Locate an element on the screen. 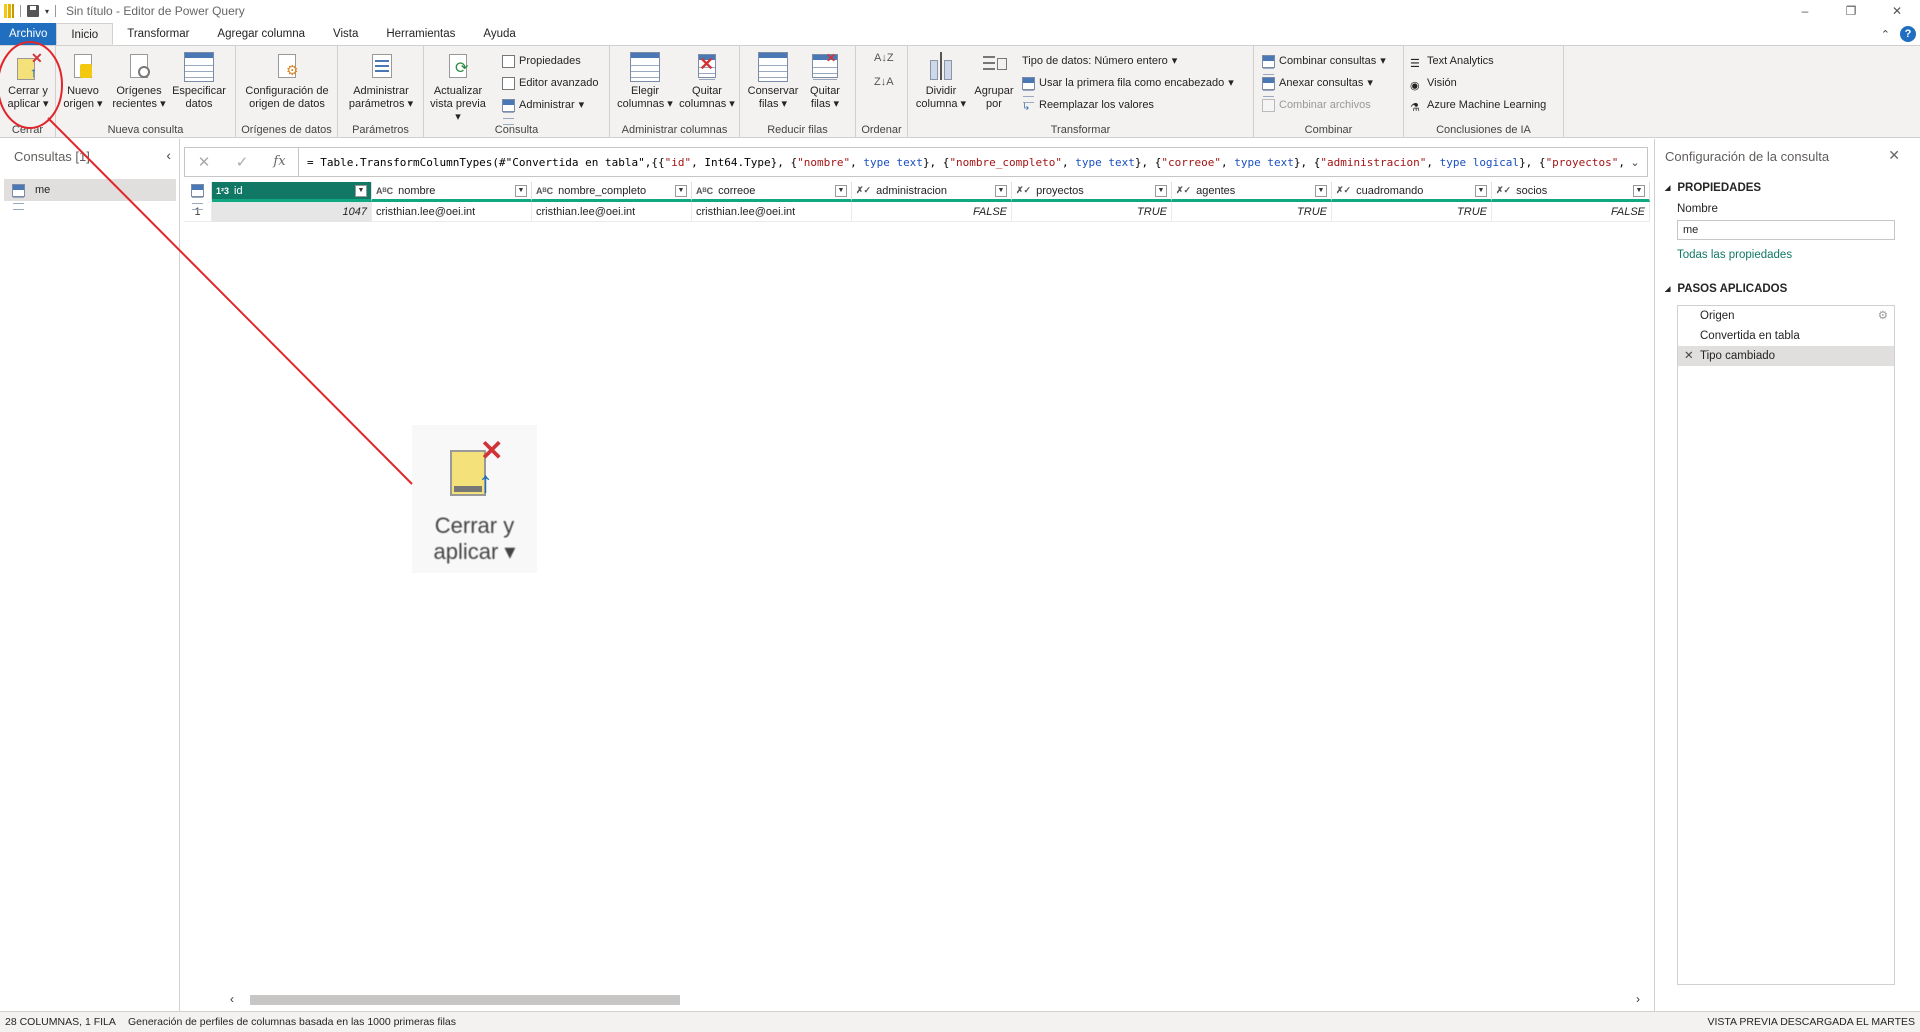 The image size is (1920, 1032). replace-values-button: ↳ Reemplazar los valores is located at coordinates (1088, 105).